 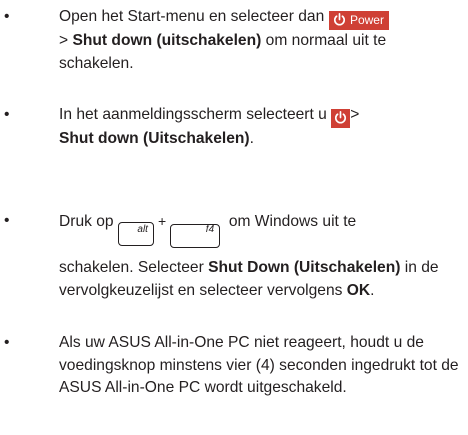 I want to click on item-text: In het aanmeldingsscherm selecteert u, so click(x=193, y=114).